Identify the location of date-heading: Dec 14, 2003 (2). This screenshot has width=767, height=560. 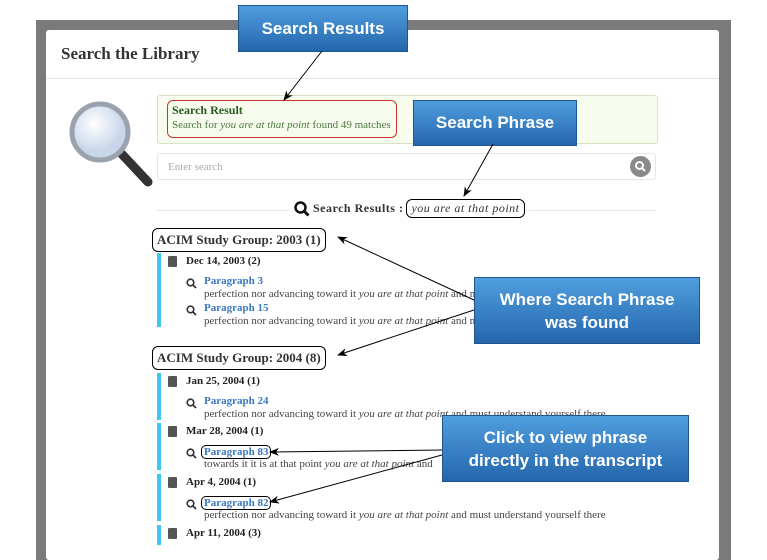
(223, 261).